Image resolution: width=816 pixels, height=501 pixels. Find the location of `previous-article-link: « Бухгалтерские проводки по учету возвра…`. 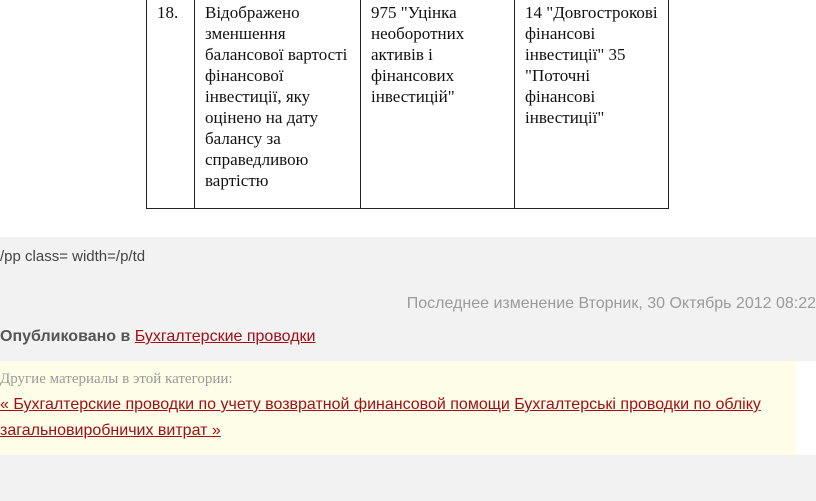

previous-article-link: « Бухгалтерские проводки по учету возвра… is located at coordinates (255, 404).